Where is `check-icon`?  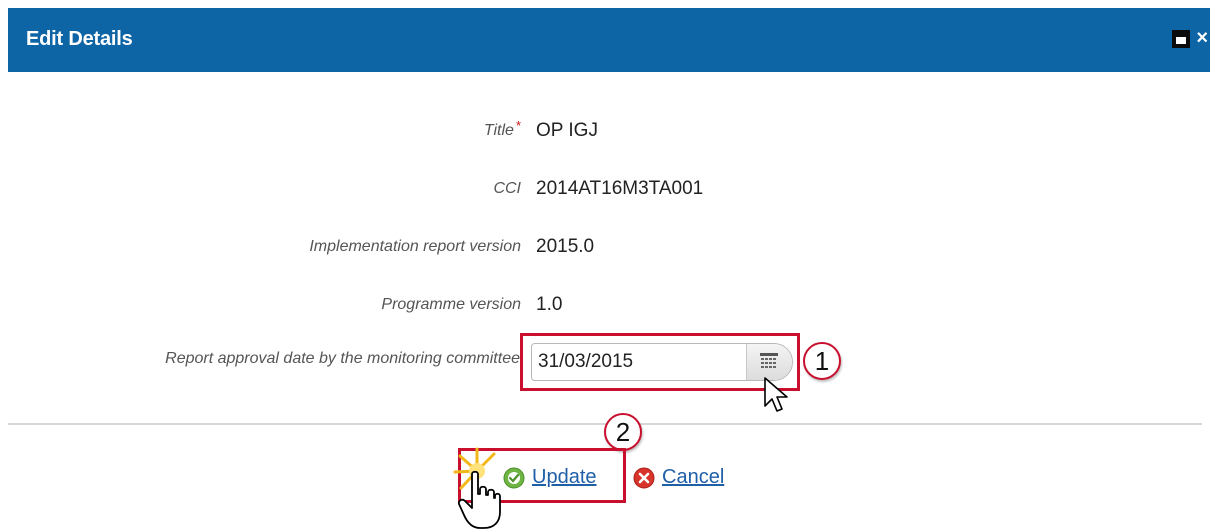 check-icon is located at coordinates (514, 478).